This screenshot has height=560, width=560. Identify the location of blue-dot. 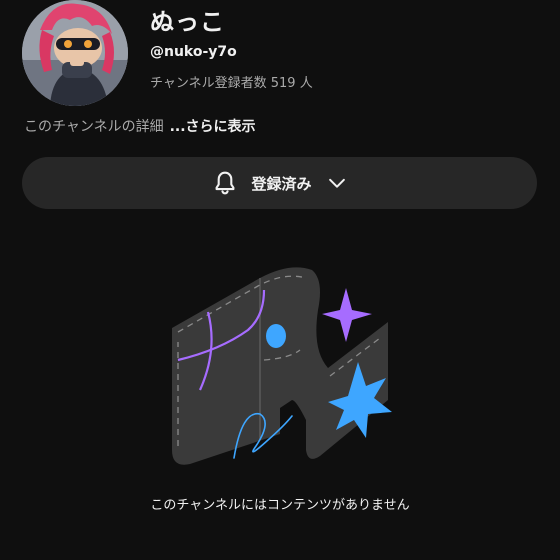
(276, 336).